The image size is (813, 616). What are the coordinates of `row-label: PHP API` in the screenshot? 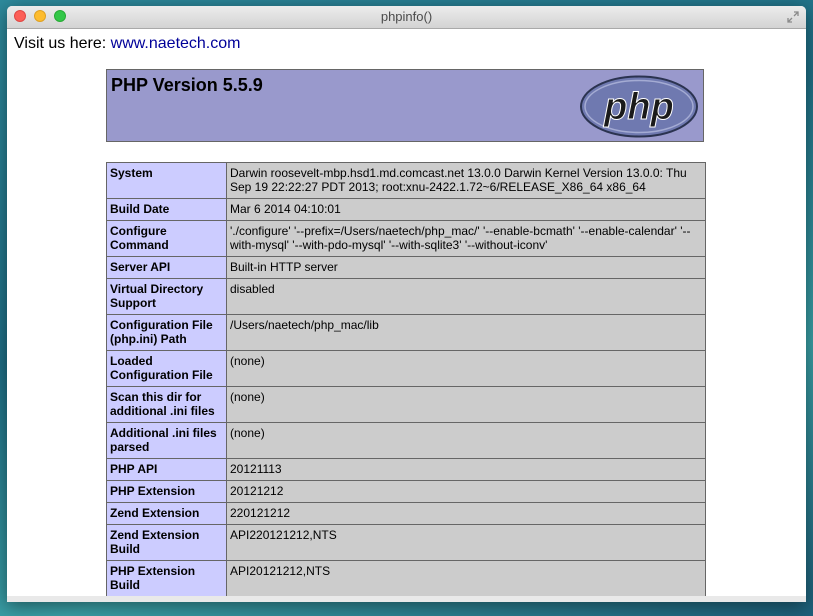 It's located at (166, 469).